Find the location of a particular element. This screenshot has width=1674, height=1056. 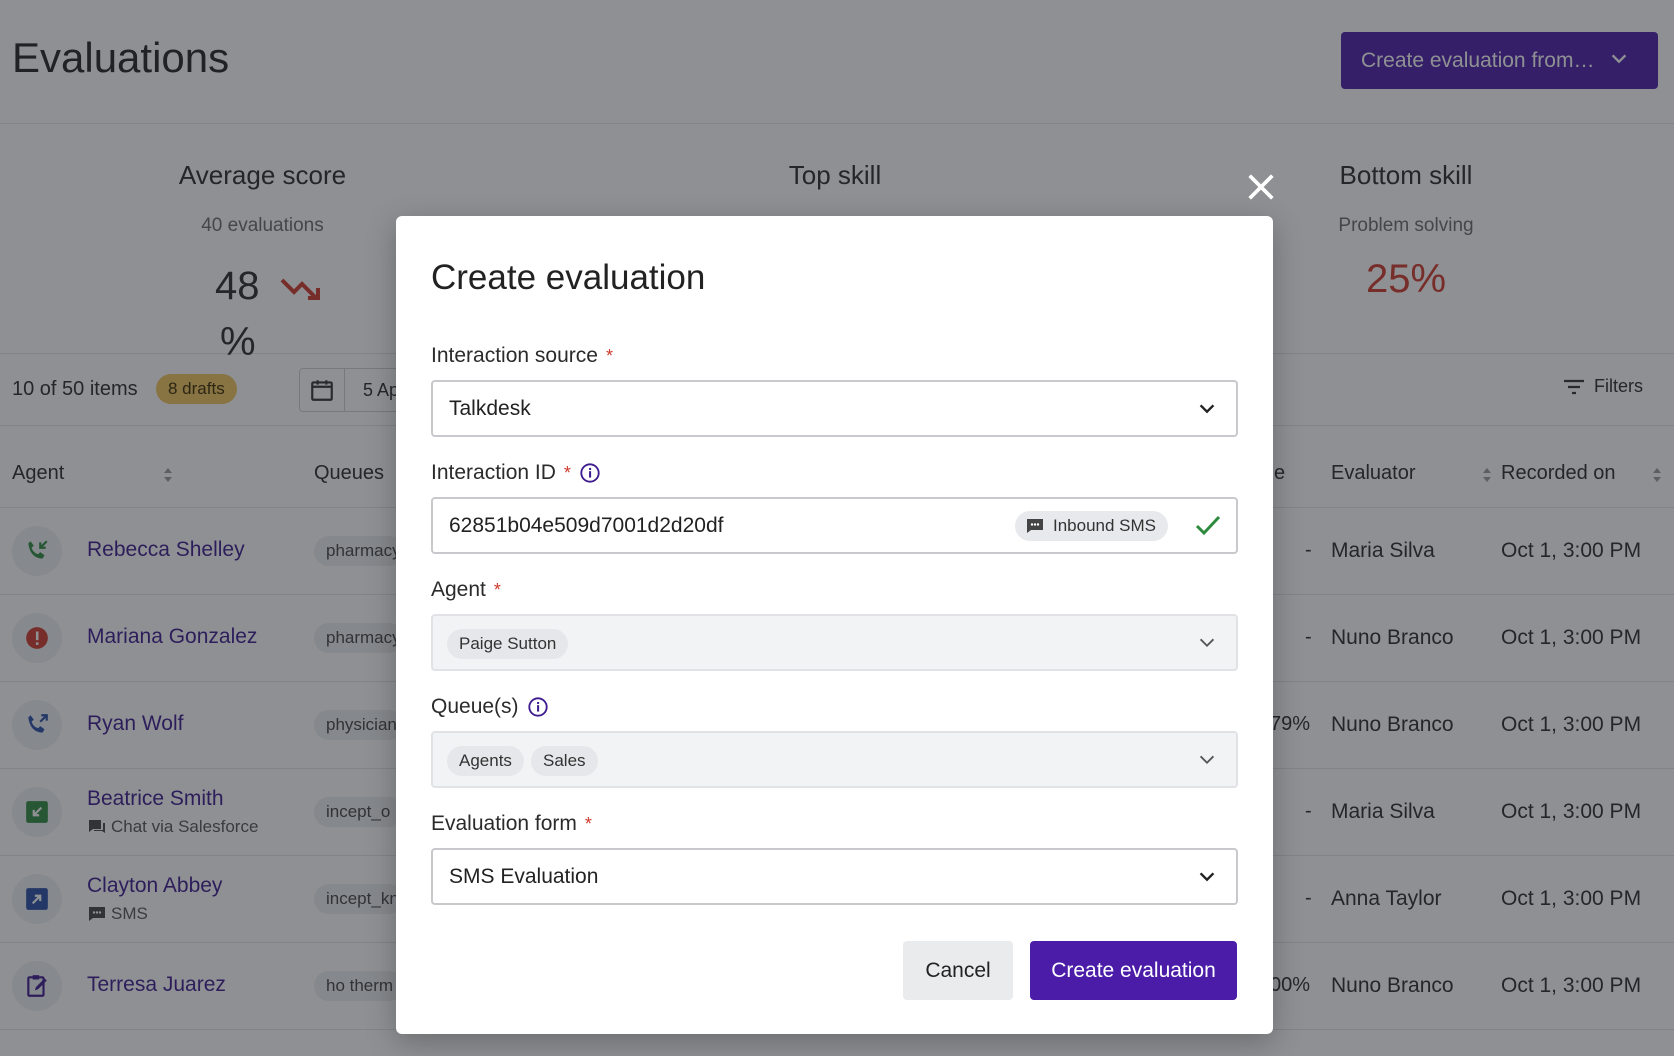

create-evaluation-button: Create evaluation is located at coordinates (1133, 970).